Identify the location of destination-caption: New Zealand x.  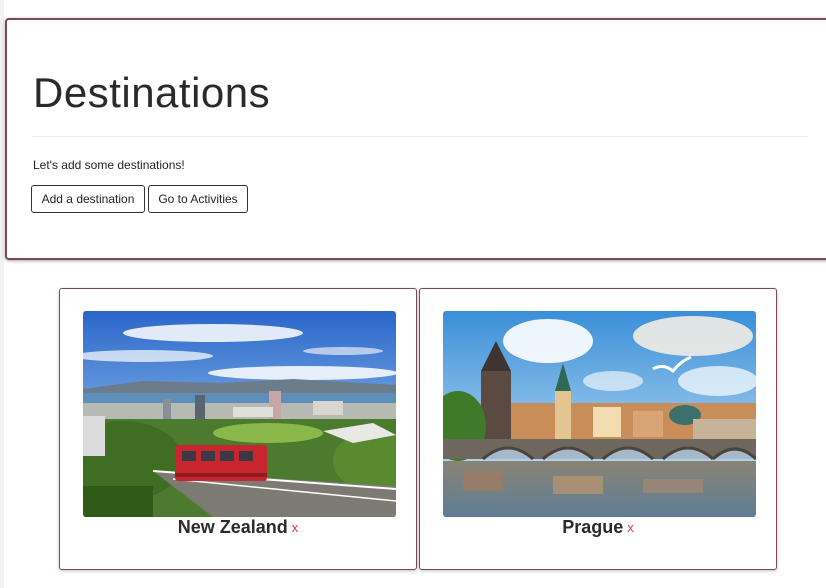
(238, 527).